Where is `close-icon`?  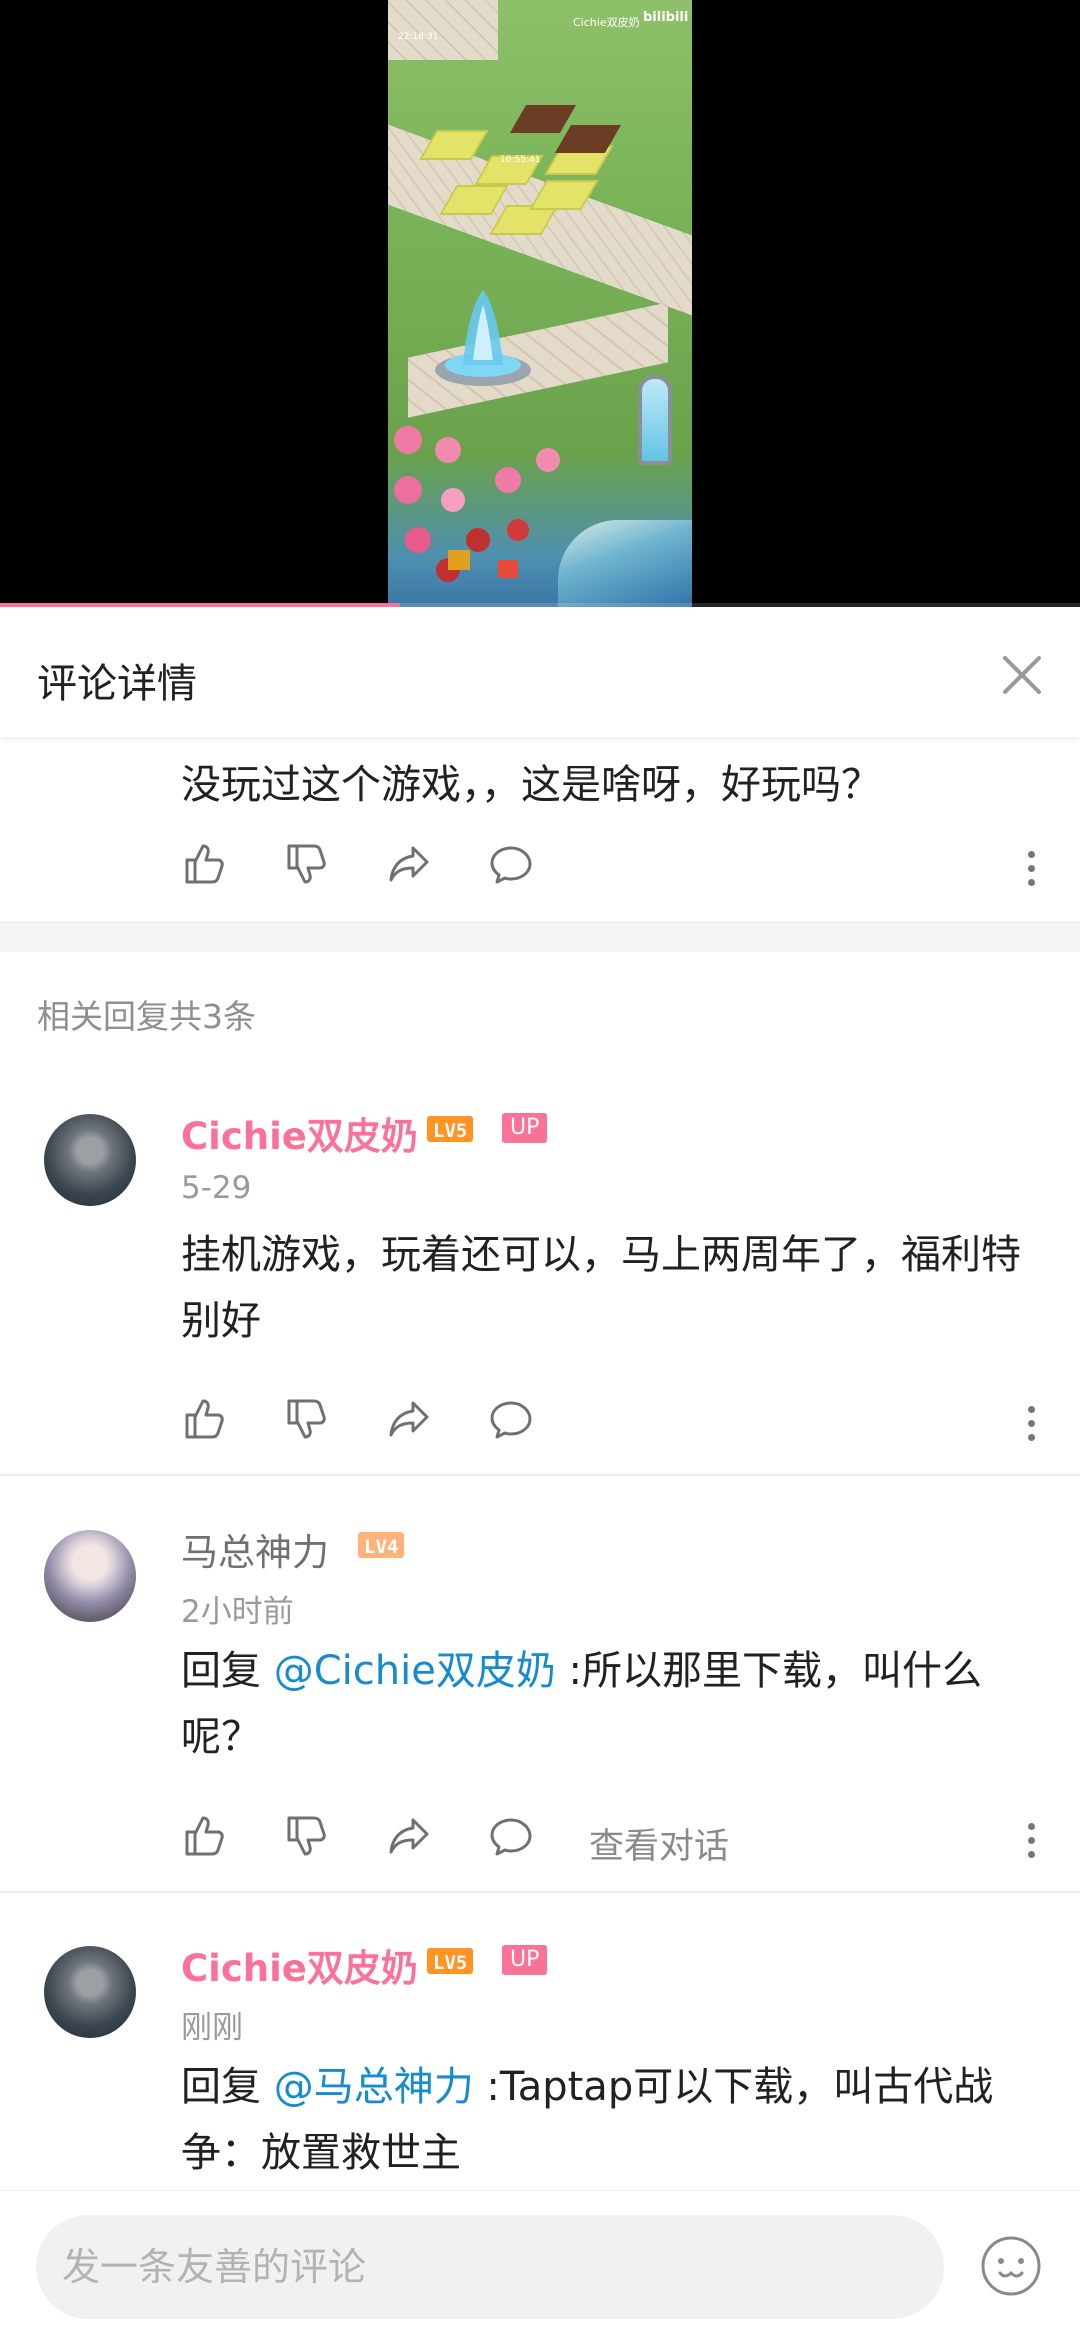 close-icon is located at coordinates (1022, 675).